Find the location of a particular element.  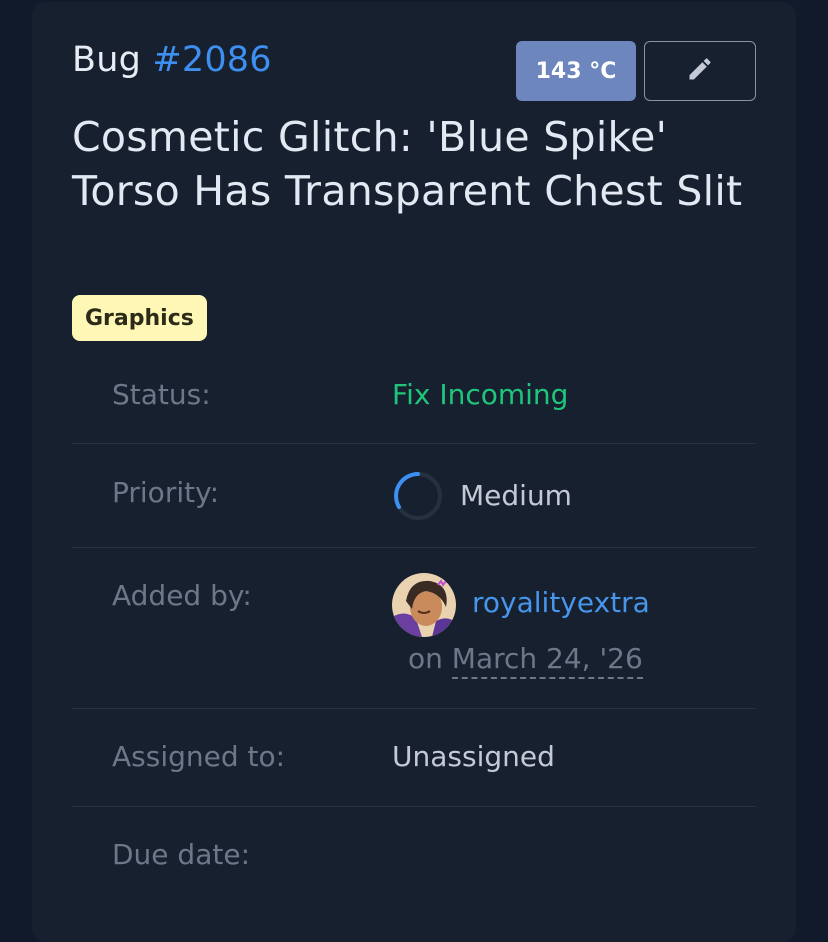

bug-prefix: Bug is located at coordinates (107, 60).